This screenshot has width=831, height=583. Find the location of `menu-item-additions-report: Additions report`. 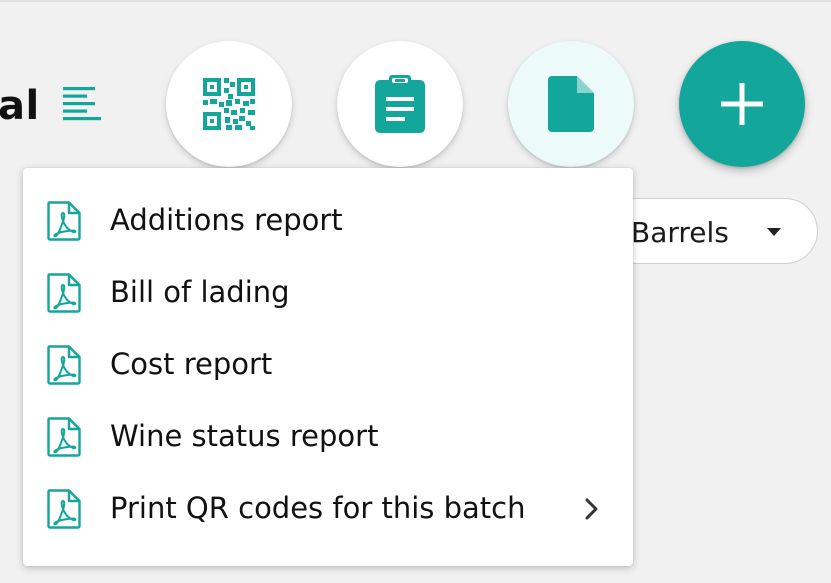

menu-item-additions-report: Additions report is located at coordinates (328, 221).